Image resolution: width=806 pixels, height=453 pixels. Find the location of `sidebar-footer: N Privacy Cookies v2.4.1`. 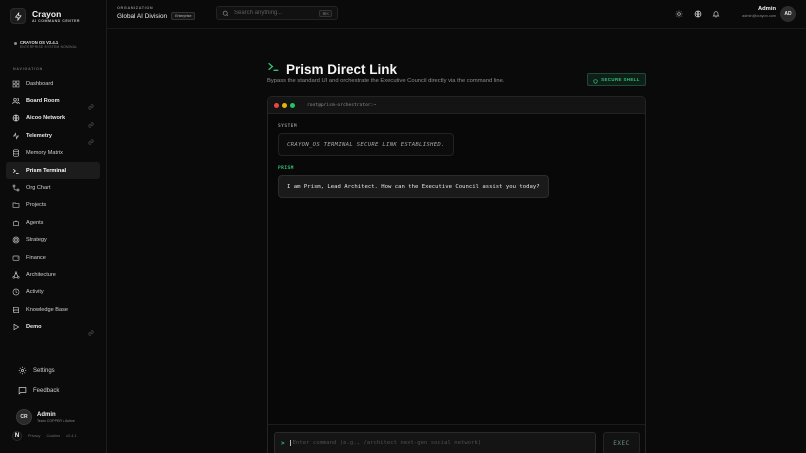

sidebar-footer: N Privacy Cookies v2.4.1 is located at coordinates (44, 436).